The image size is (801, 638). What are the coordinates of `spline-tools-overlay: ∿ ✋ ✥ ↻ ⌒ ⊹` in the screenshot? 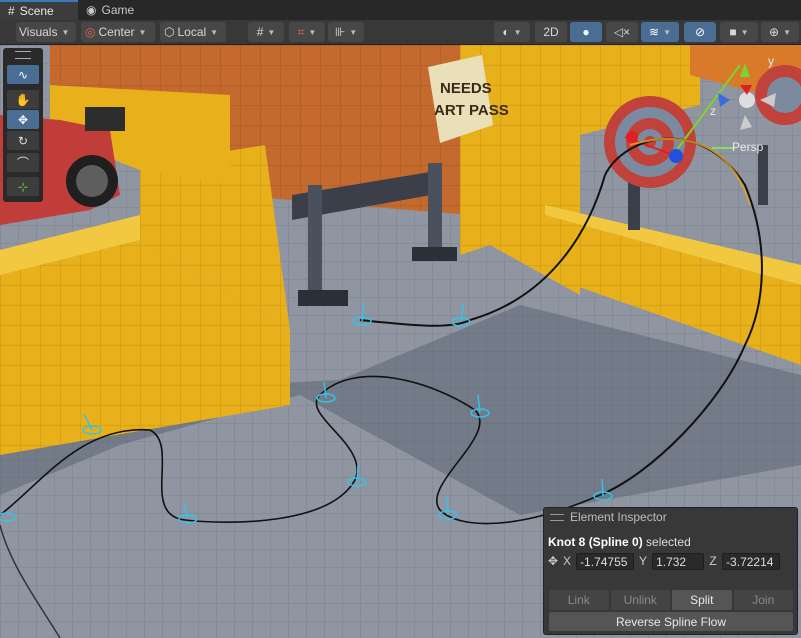 It's located at (23, 125).